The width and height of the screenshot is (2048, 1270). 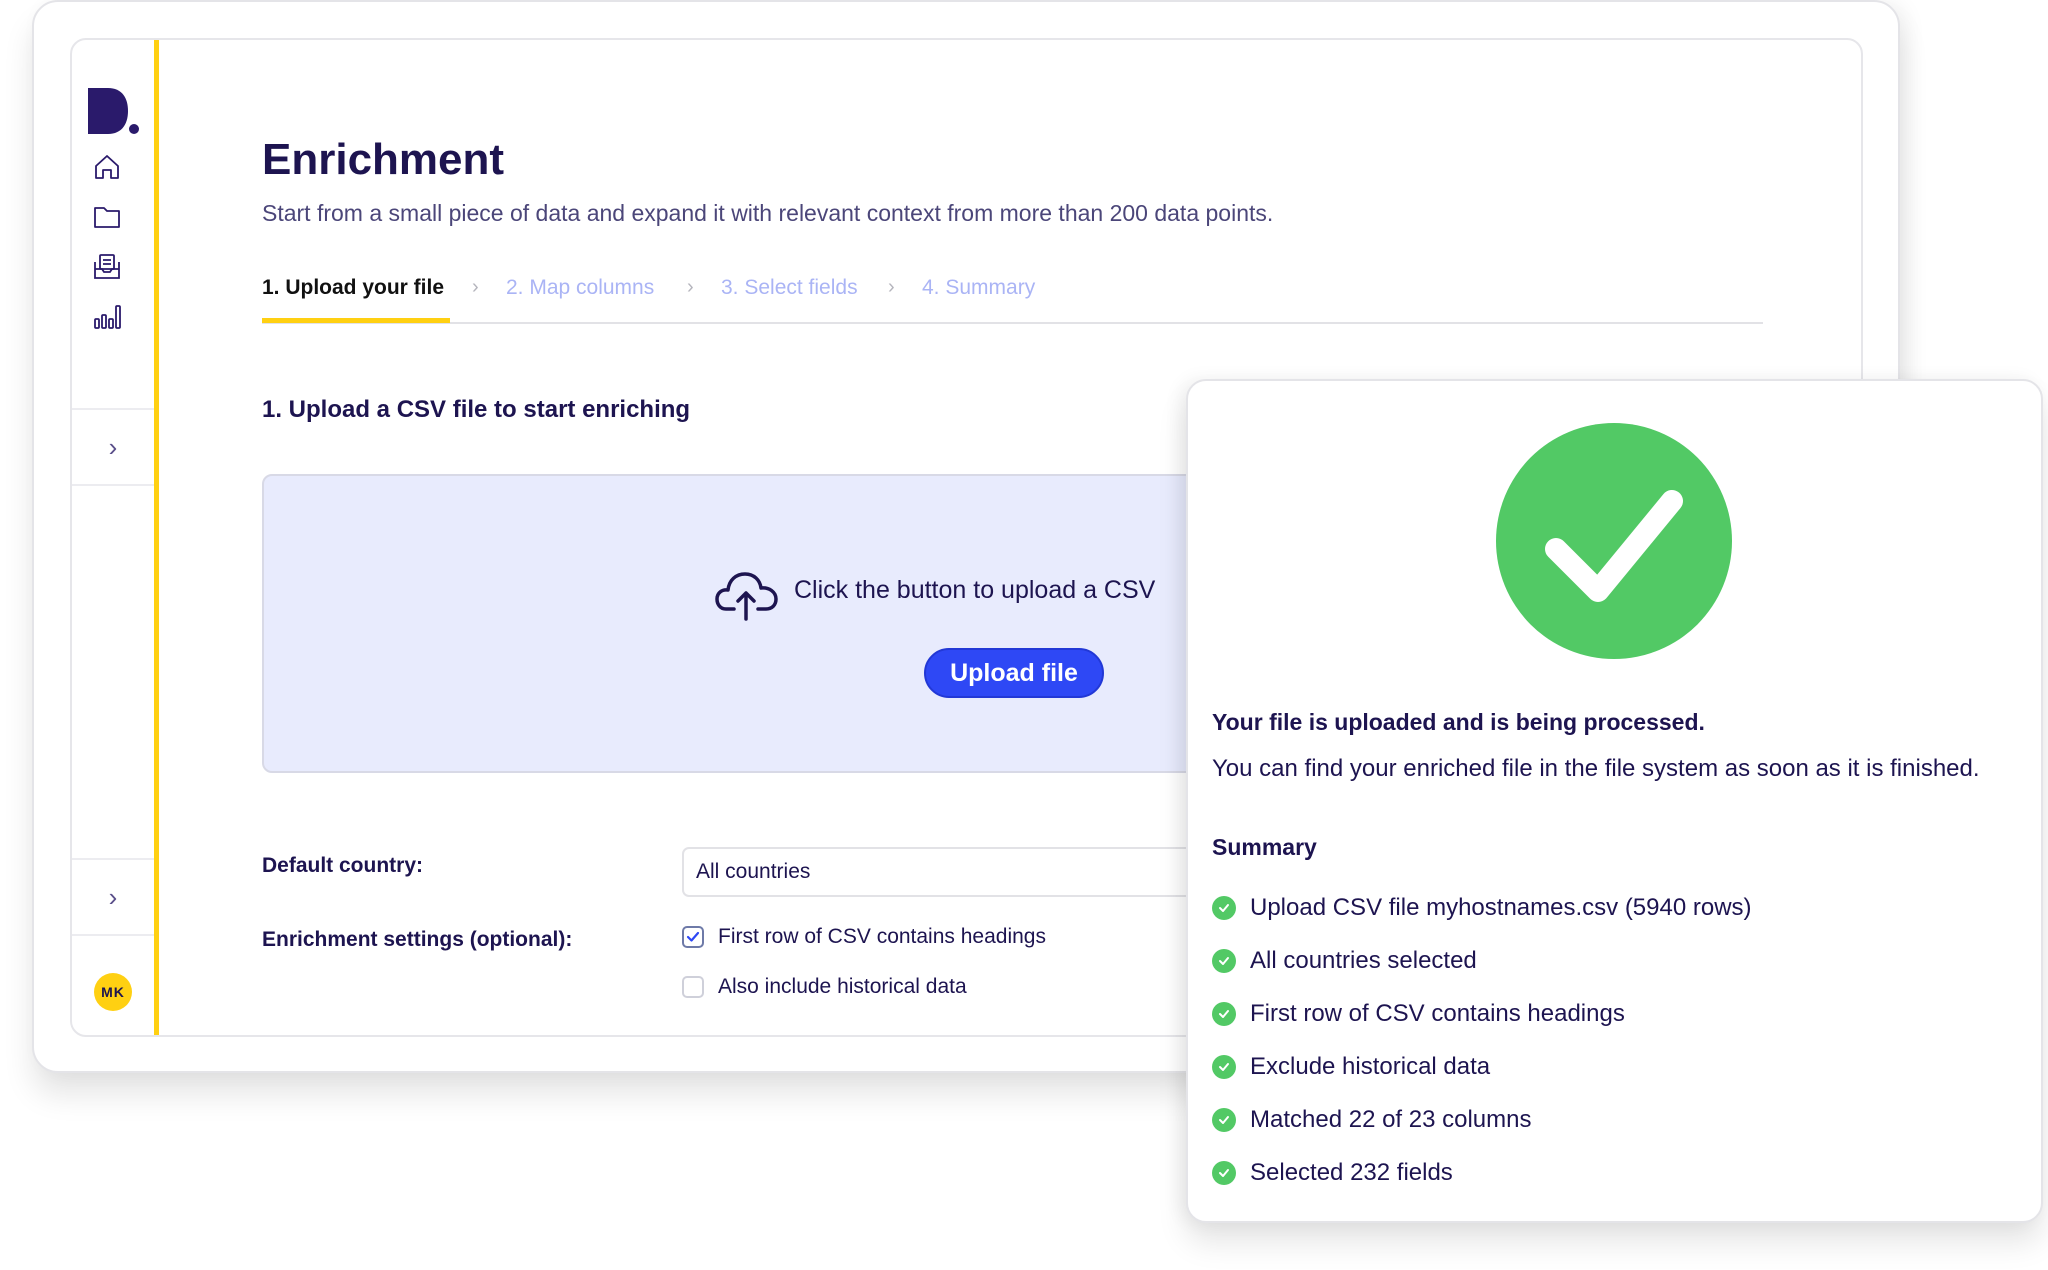 I want to click on summary-item: Selected 232 fields, so click(x=1482, y=1172).